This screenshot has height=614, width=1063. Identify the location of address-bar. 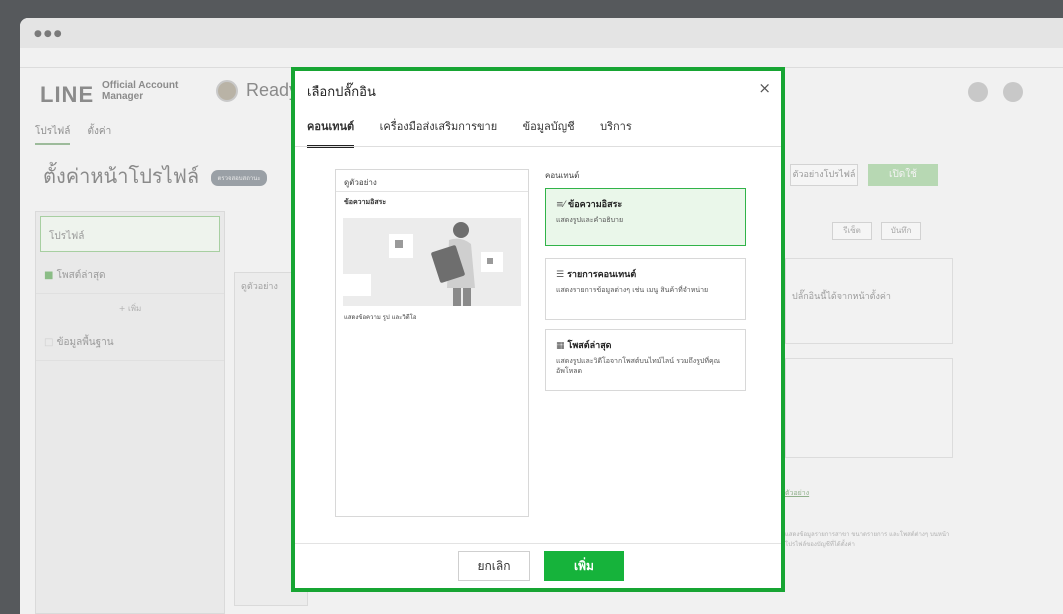
(541, 58).